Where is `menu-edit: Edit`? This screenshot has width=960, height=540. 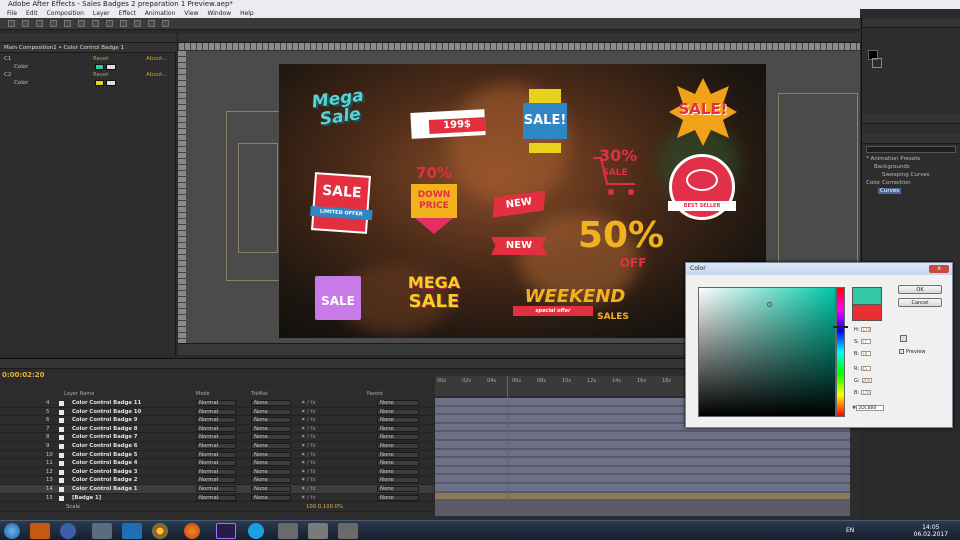 menu-edit: Edit is located at coordinates (32, 13).